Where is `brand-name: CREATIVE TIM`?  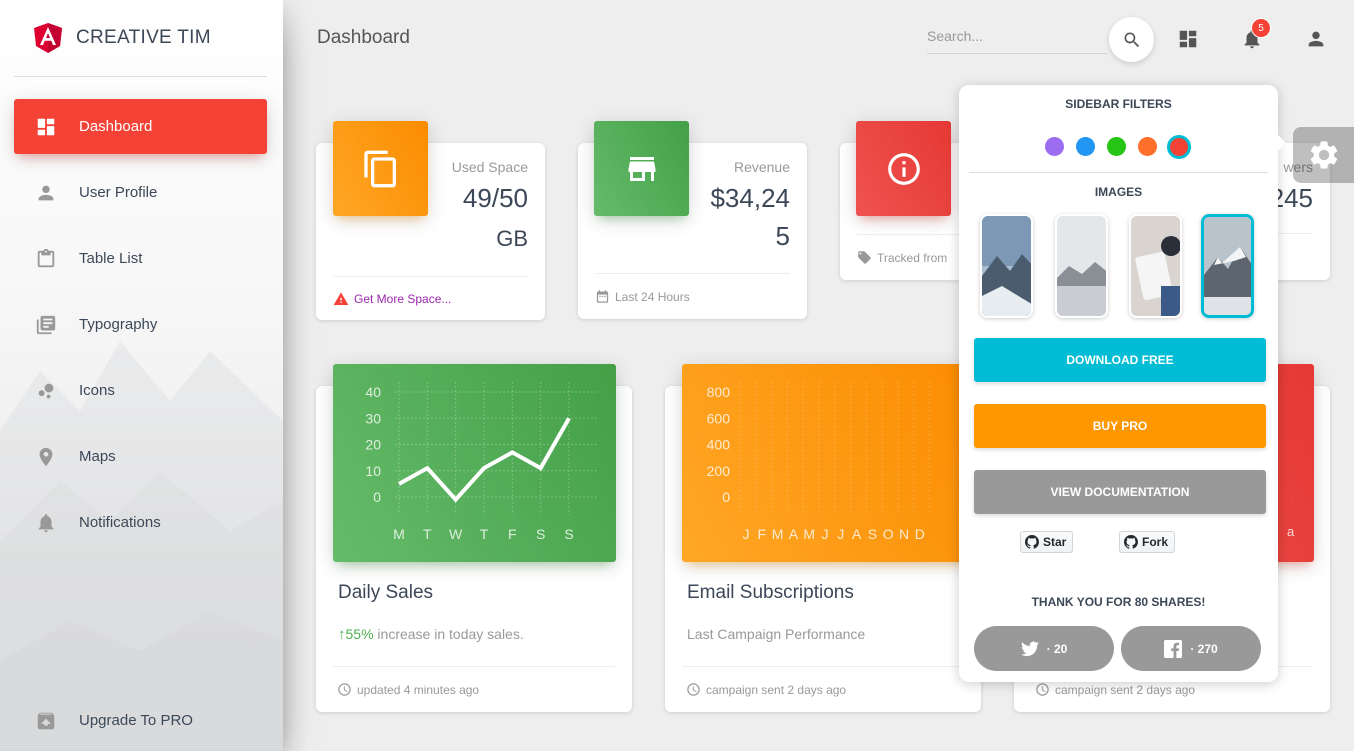
brand-name: CREATIVE TIM is located at coordinates (143, 37).